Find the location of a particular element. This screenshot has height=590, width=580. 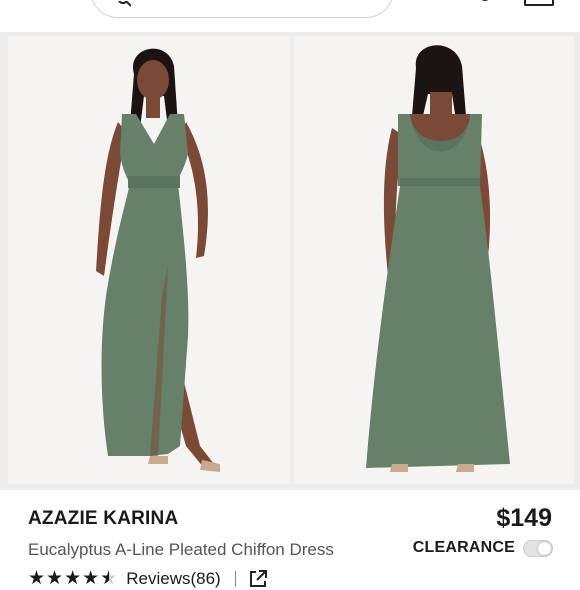

search-input is located at coordinates (242, 9).